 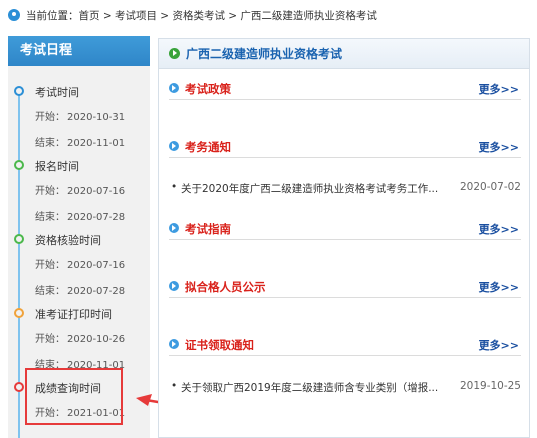 I want to click on schedule-end: 结束： 2020-11-01, so click(x=80, y=143).